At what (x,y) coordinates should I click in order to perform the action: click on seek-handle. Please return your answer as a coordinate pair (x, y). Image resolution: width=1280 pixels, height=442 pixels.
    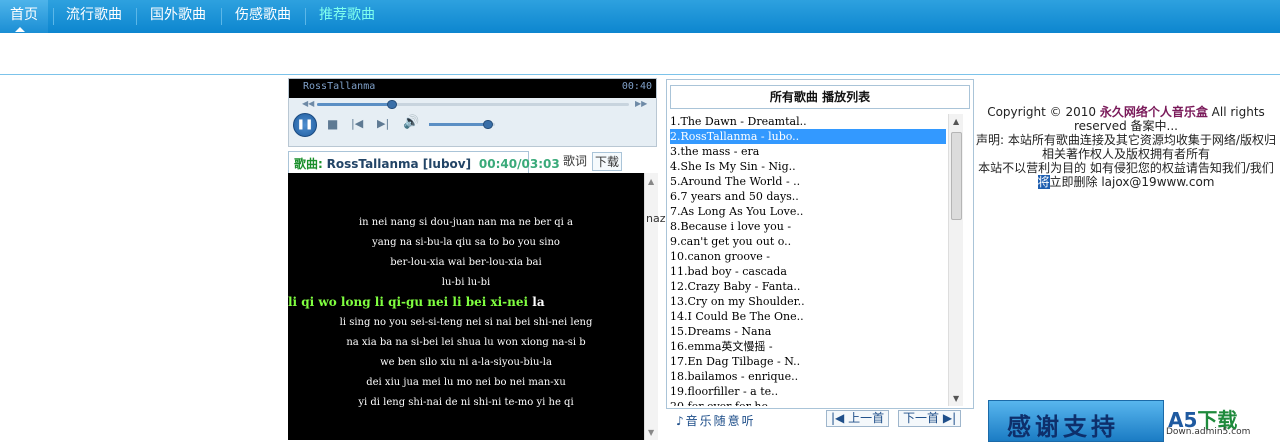
    Looking at the image, I should click on (391, 104).